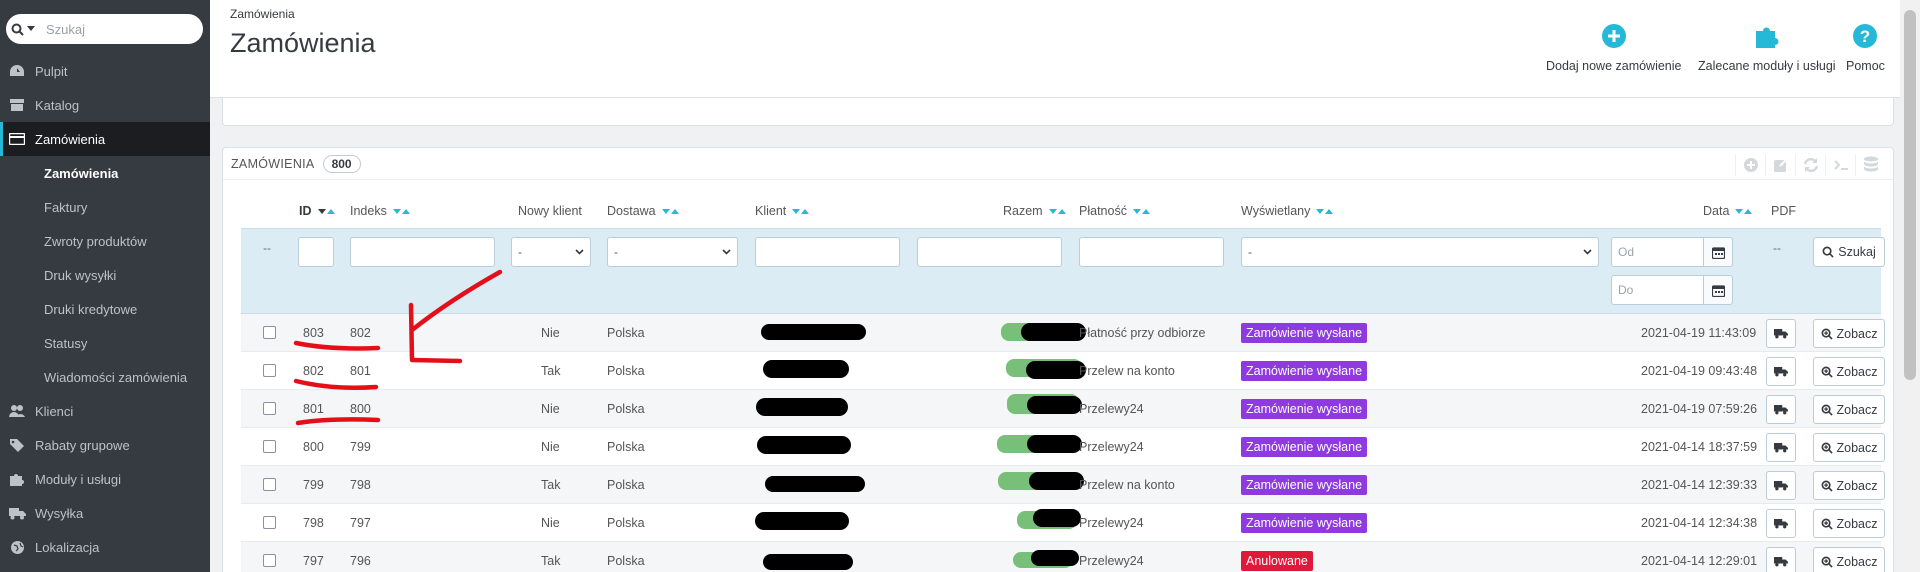 This screenshot has height=572, width=1920. Describe the element at coordinates (643, 211) in the screenshot. I see `col-delivery: Dostawa` at that location.